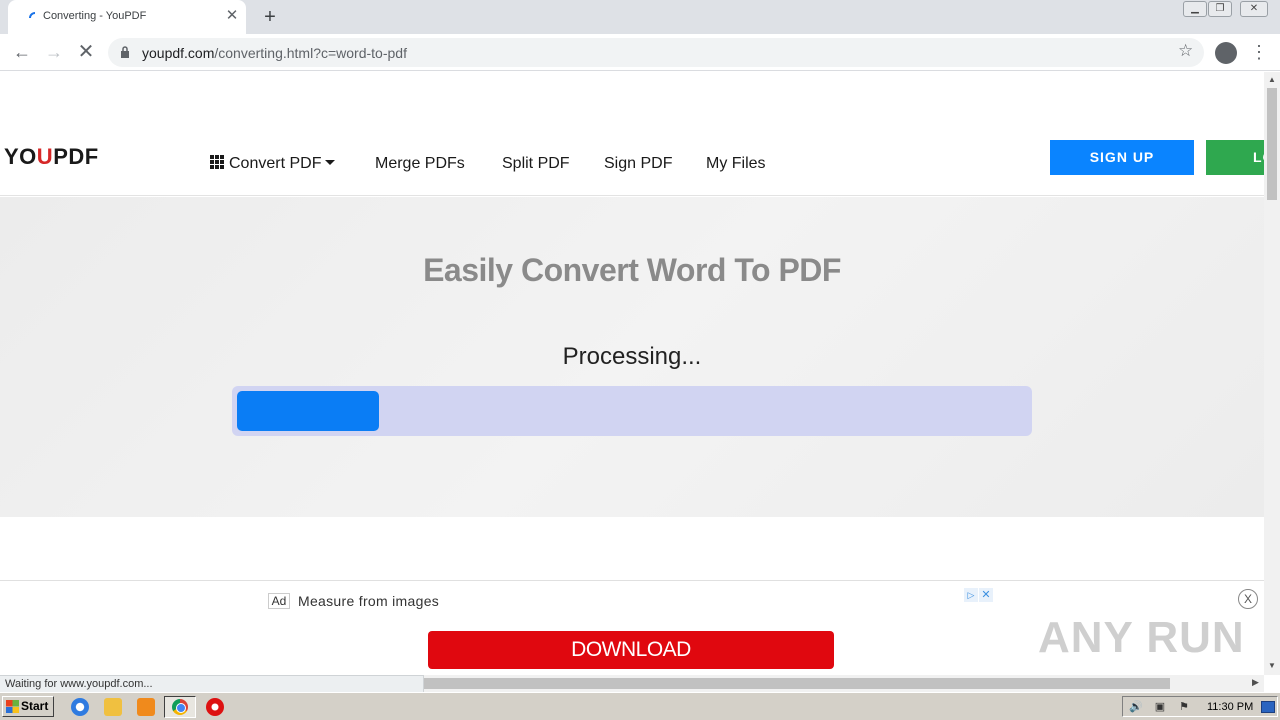  Describe the element at coordinates (217, 162) in the screenshot. I see `grid-icon` at that location.